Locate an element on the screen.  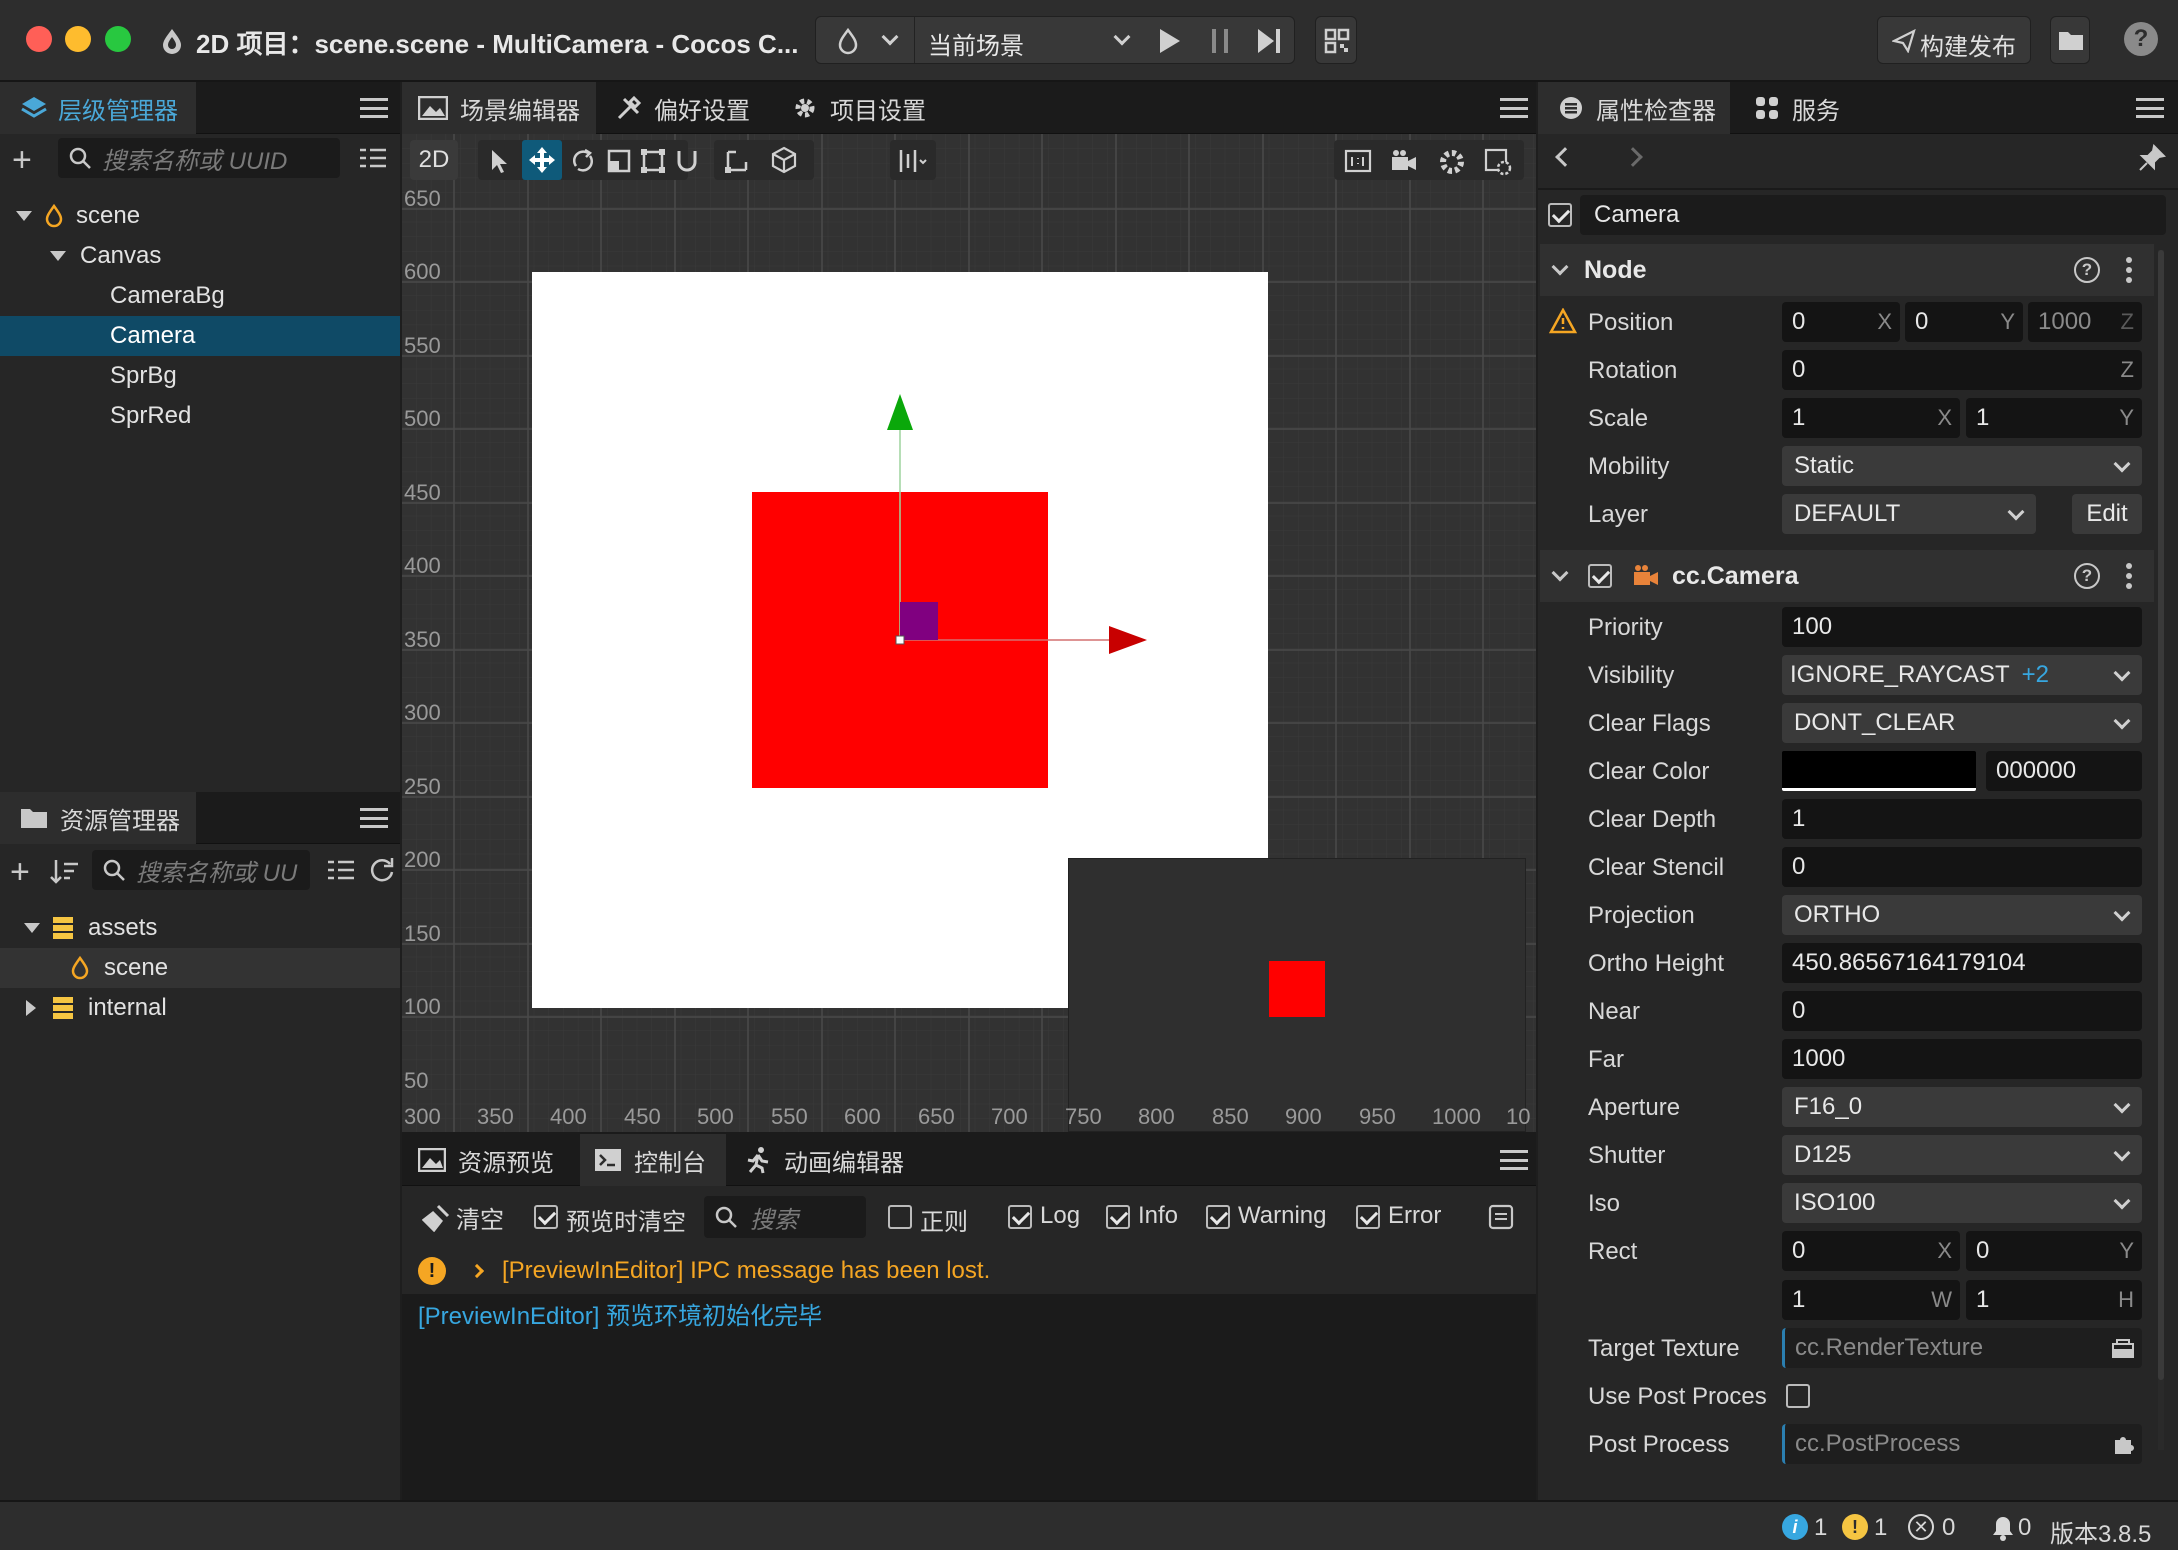
inspector-scrollbar-thumb is located at coordinates (2161, 815).